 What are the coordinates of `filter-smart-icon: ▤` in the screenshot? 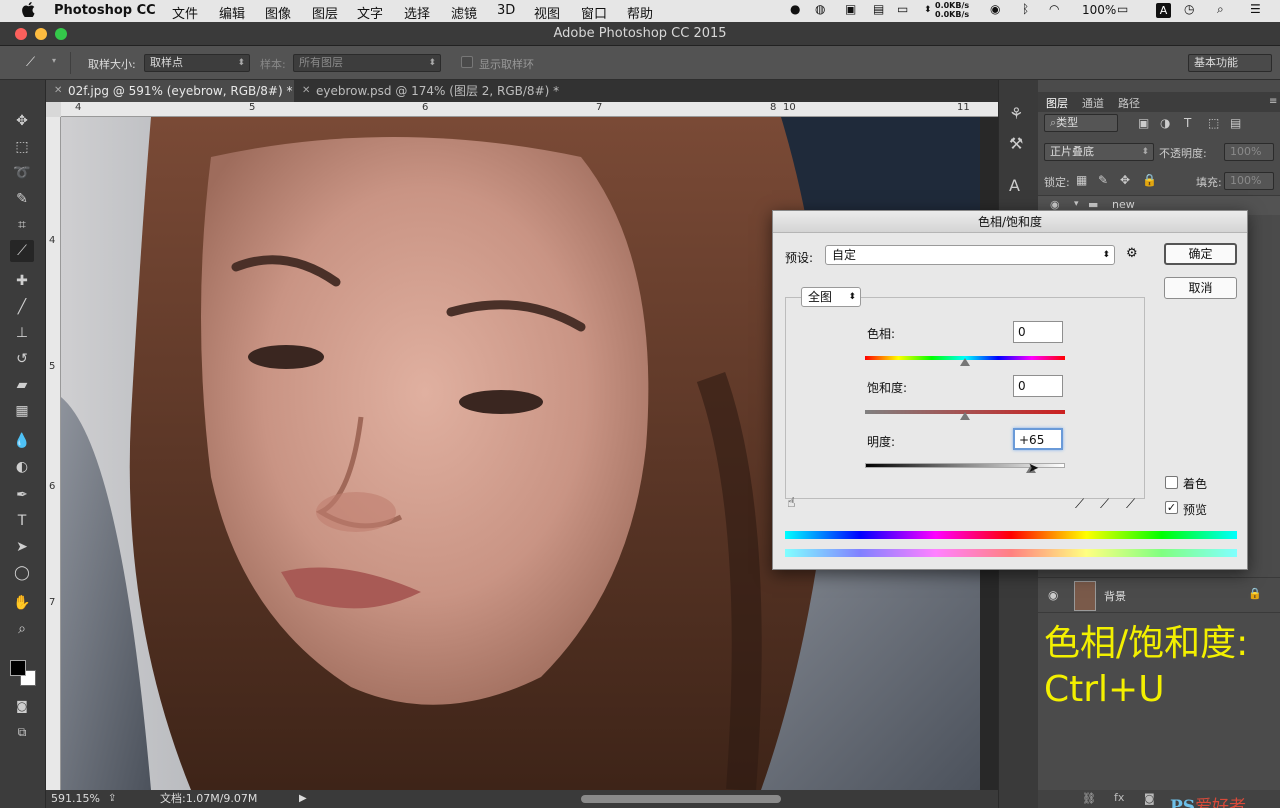 It's located at (1235, 123).